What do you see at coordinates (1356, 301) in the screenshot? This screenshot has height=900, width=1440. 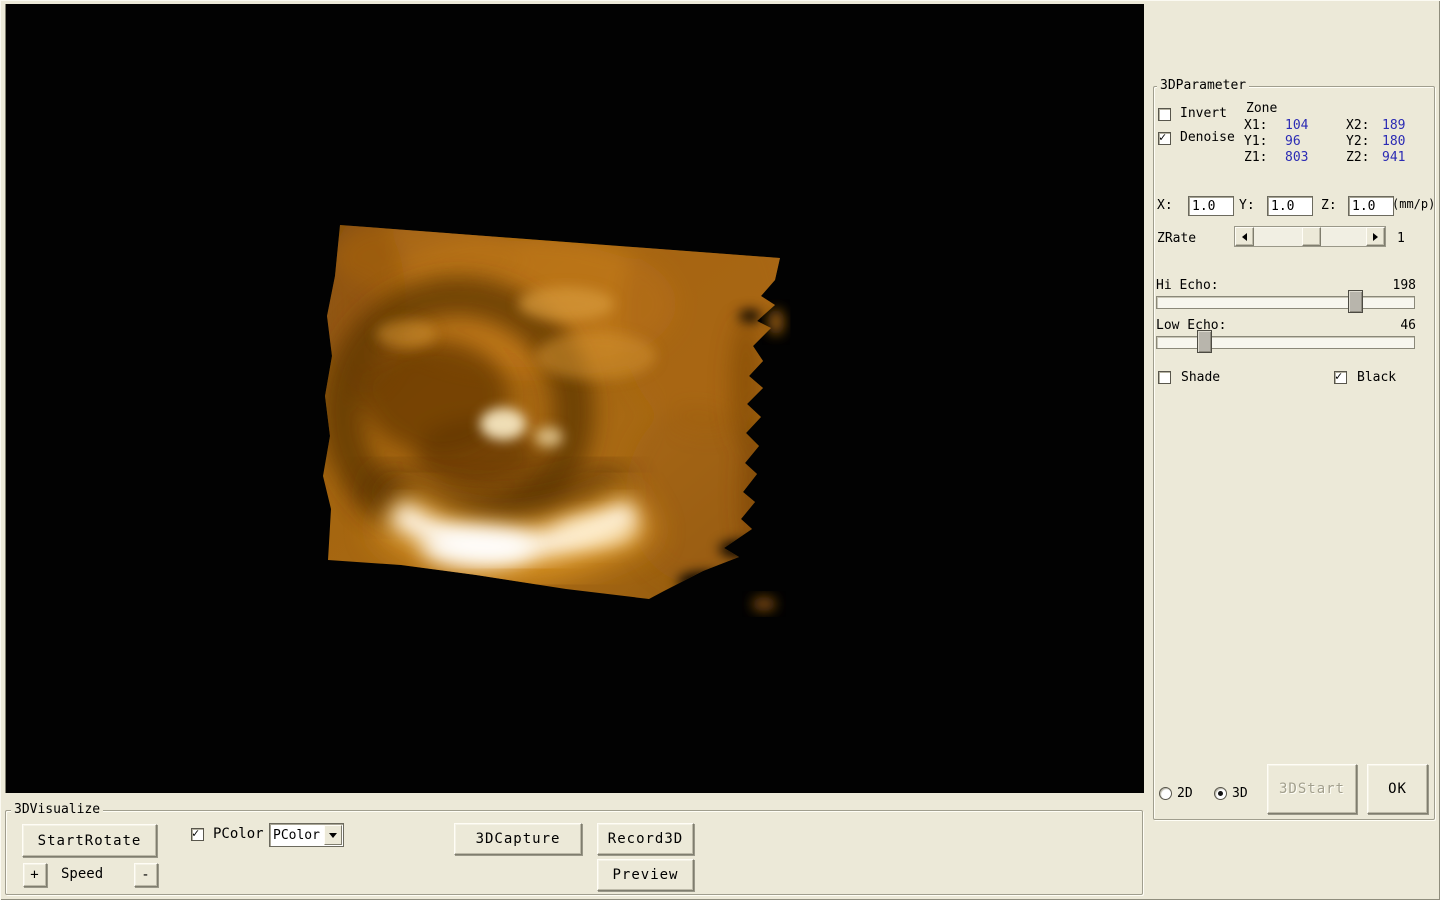 I see `hi-echo-slider-thumb` at bounding box center [1356, 301].